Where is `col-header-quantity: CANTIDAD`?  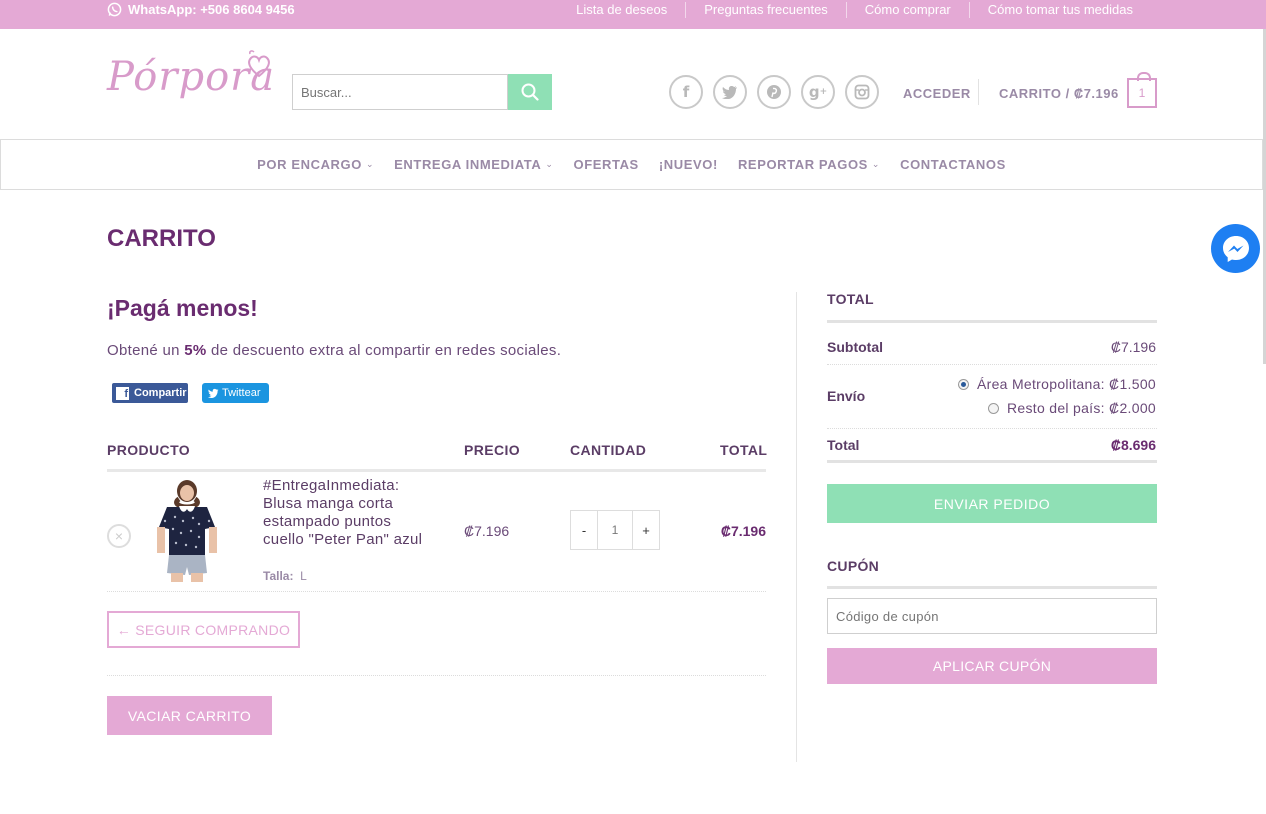 col-header-quantity: CANTIDAD is located at coordinates (608, 450).